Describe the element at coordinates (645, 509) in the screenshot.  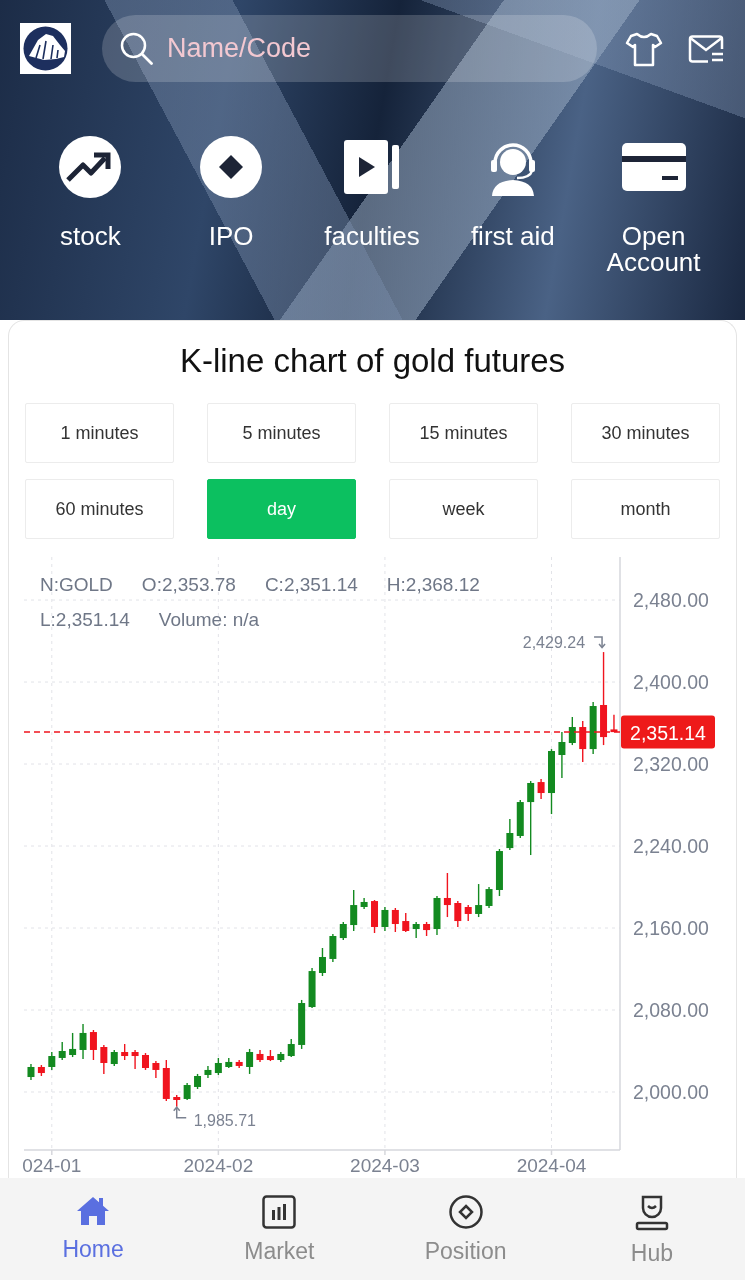
I see `period-button: month` at that location.